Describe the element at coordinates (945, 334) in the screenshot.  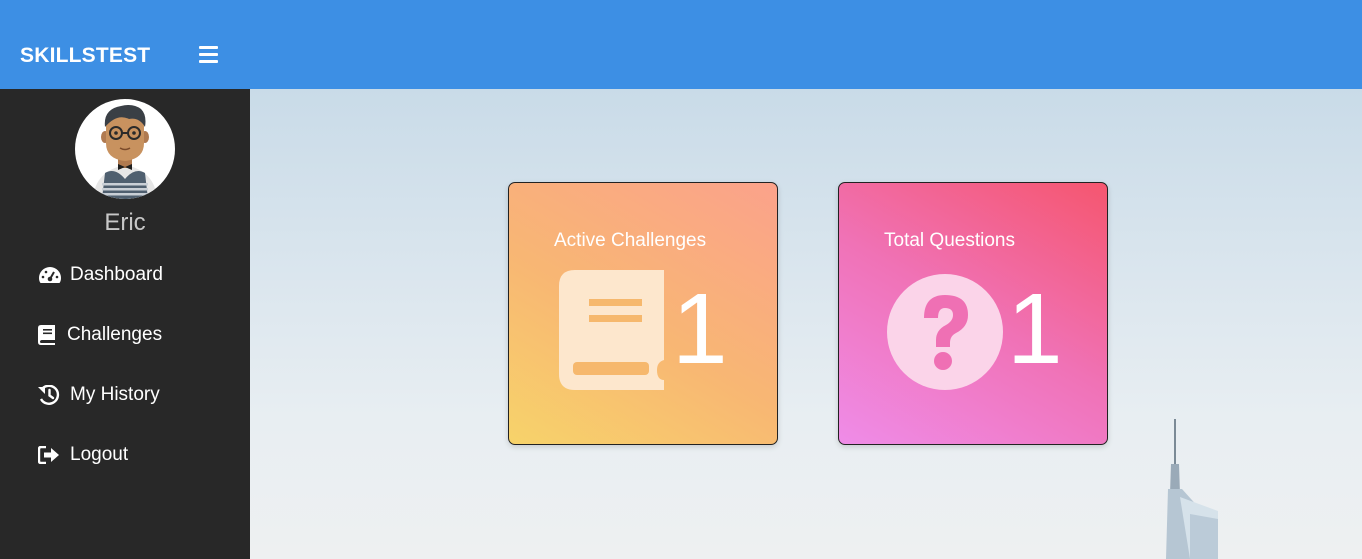
I see `question-circle-icon` at that location.